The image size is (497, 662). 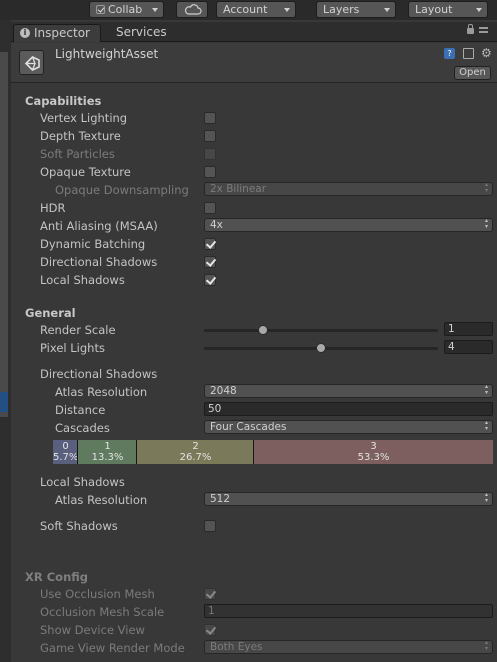 I want to click on preset-icon, so click(x=468, y=53).